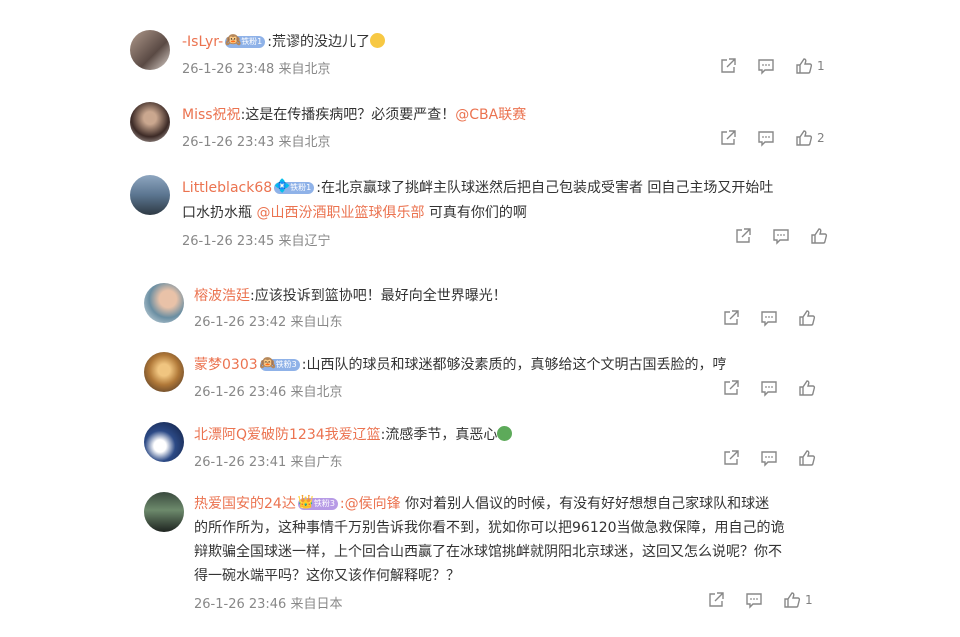  Describe the element at coordinates (268, 462) in the screenshot. I see `comment-meta: 26-1-26 23:41 来自广东` at that location.